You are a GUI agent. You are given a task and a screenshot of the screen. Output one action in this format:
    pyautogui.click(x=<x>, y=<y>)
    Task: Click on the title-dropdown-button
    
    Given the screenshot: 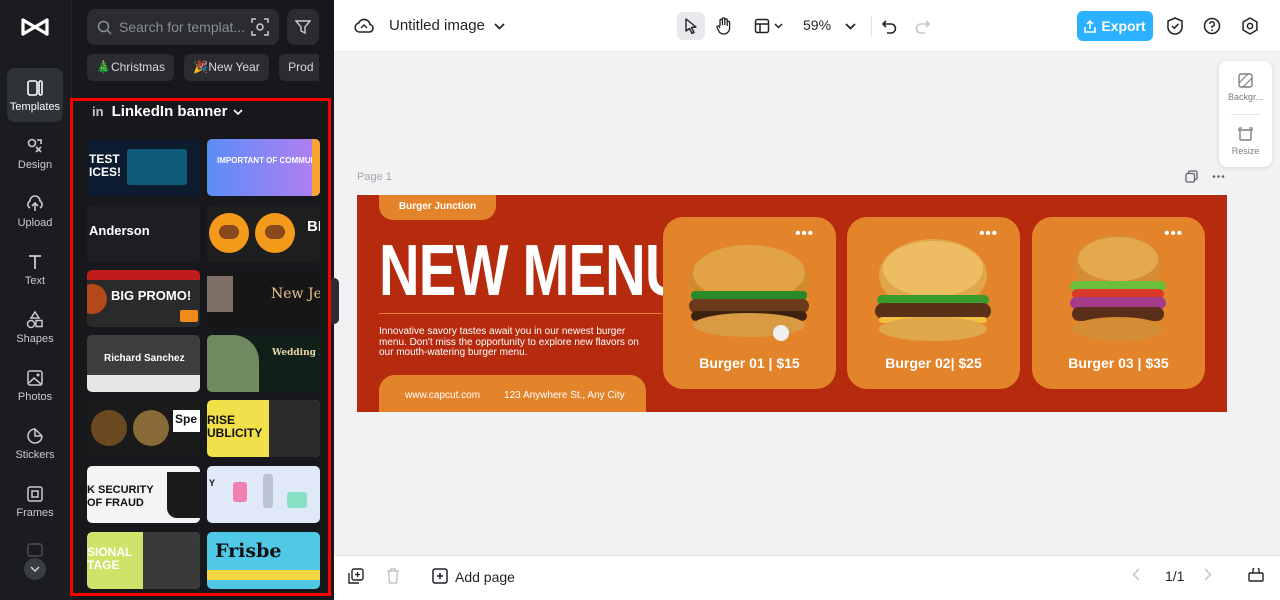 What is the action you would take?
    pyautogui.click(x=499, y=26)
    